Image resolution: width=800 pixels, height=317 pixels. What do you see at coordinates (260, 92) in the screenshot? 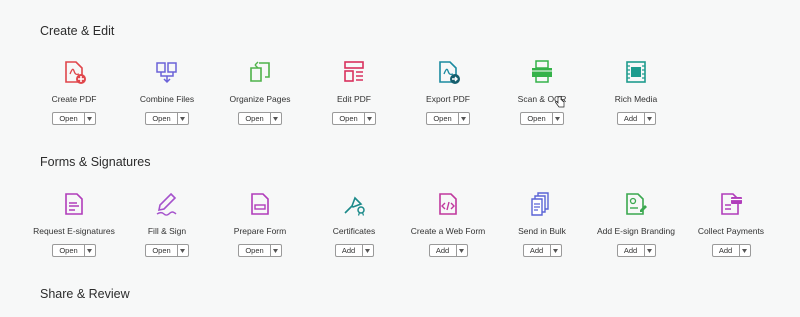
I see `tool-organize-pages: Organize Pages Open` at bounding box center [260, 92].